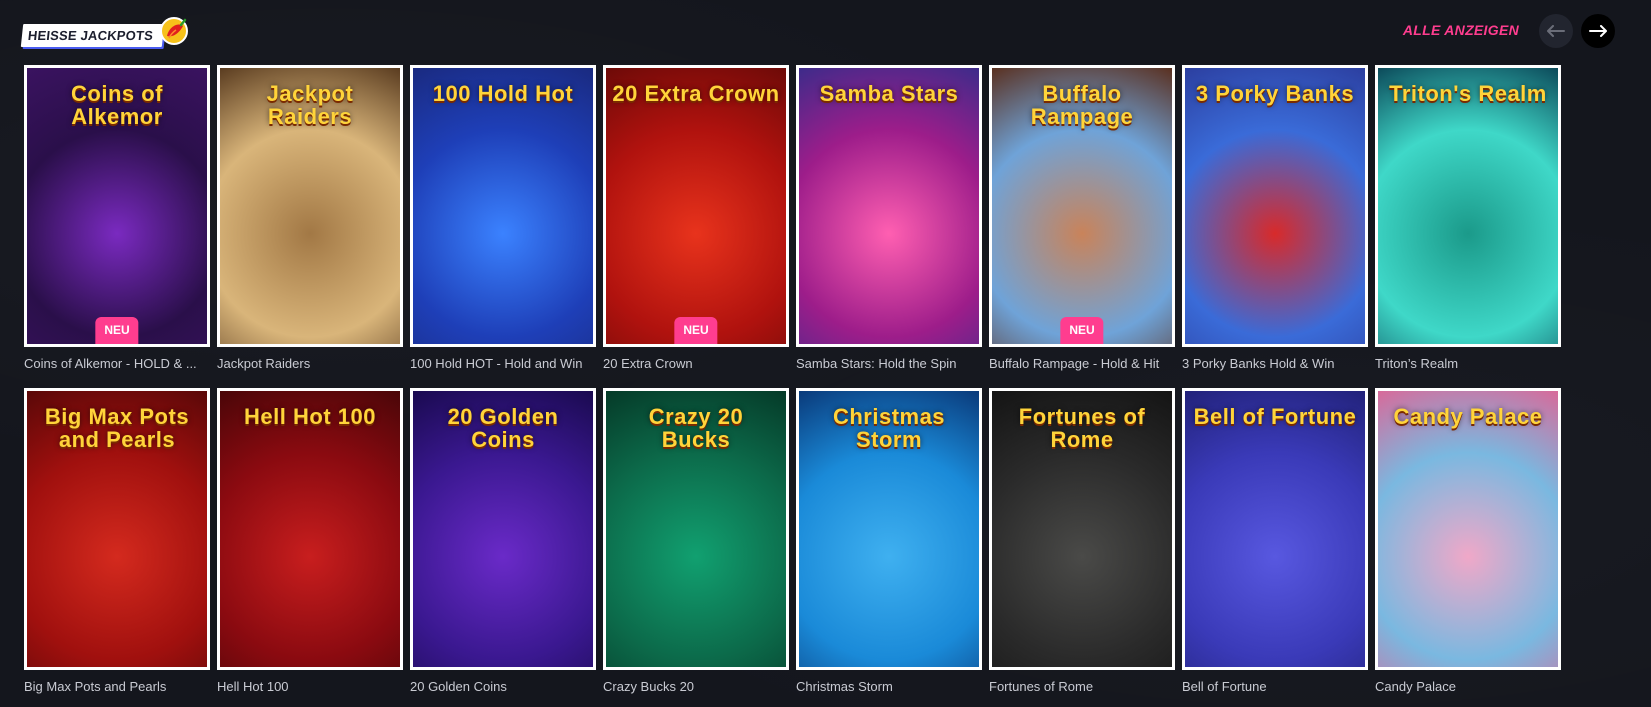 This screenshot has height=707, width=1651. What do you see at coordinates (1468, 93) in the screenshot?
I see `game-logo-text: Triton's Realm` at bounding box center [1468, 93].